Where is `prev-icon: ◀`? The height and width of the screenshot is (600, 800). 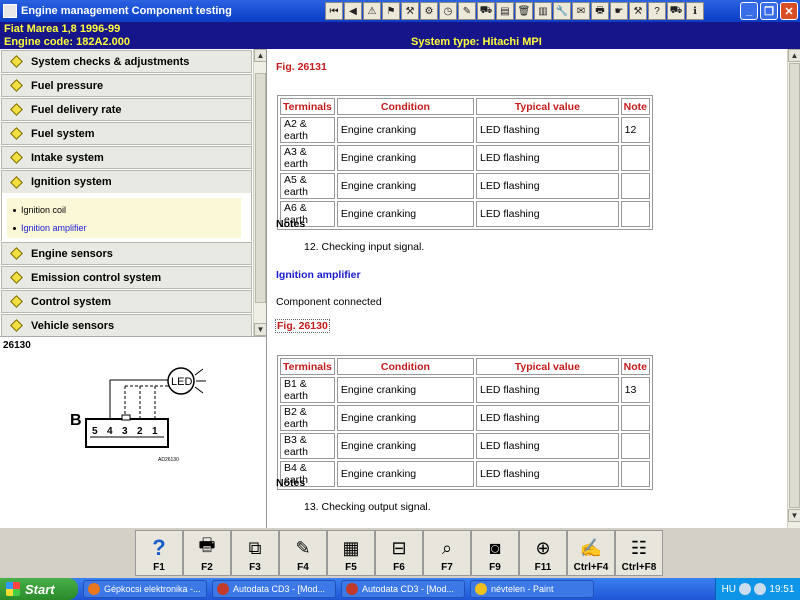
prev-icon: ◀ is located at coordinates (353, 11).